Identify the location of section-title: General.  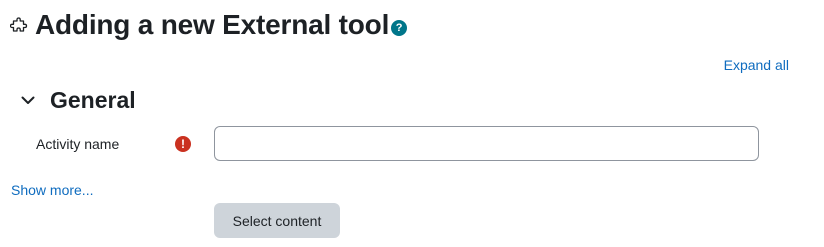
(93, 100).